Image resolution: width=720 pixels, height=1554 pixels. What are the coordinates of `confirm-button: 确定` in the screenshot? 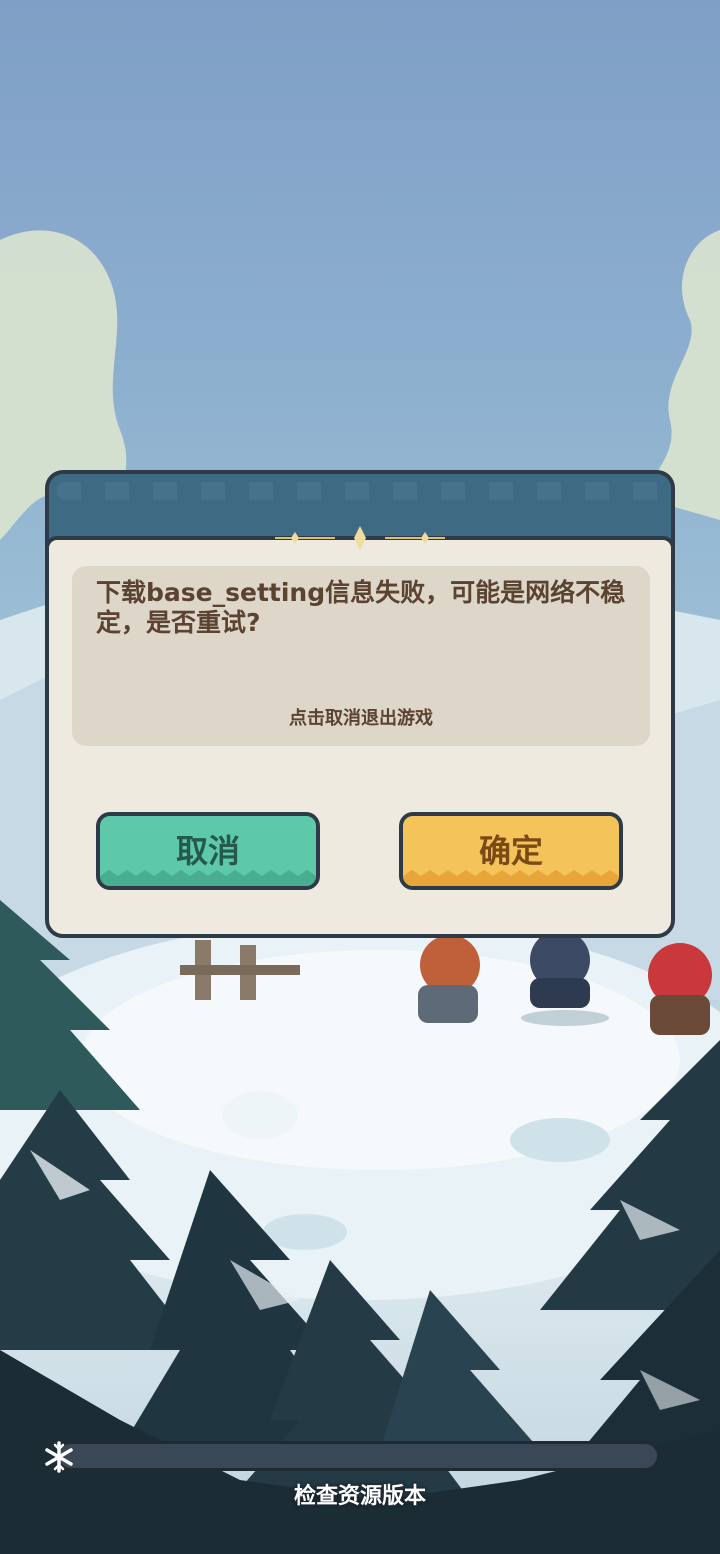 It's located at (511, 851).